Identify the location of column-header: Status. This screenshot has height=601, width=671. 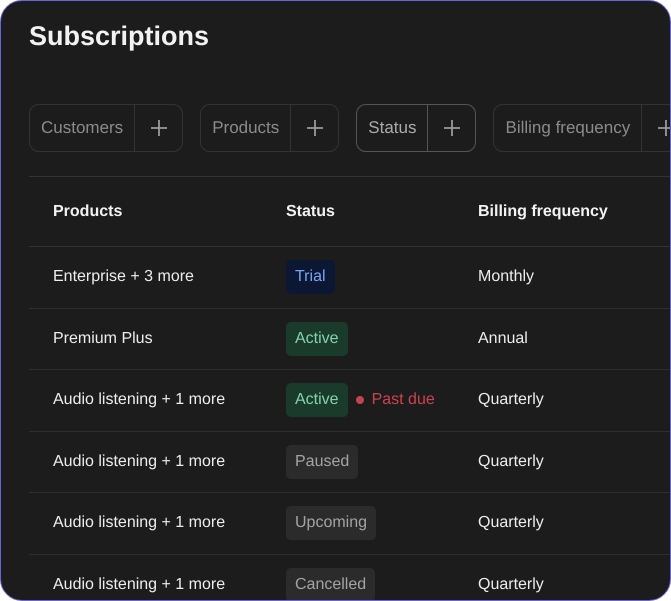
(310, 211).